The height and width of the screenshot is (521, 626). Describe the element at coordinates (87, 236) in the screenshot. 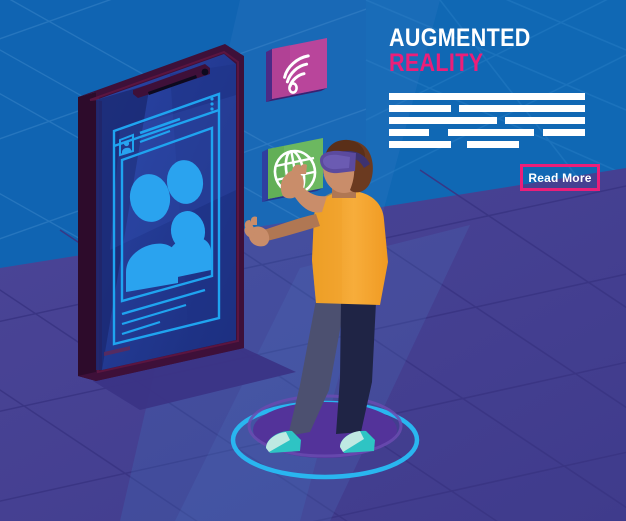

I see `phone-side-left` at that location.